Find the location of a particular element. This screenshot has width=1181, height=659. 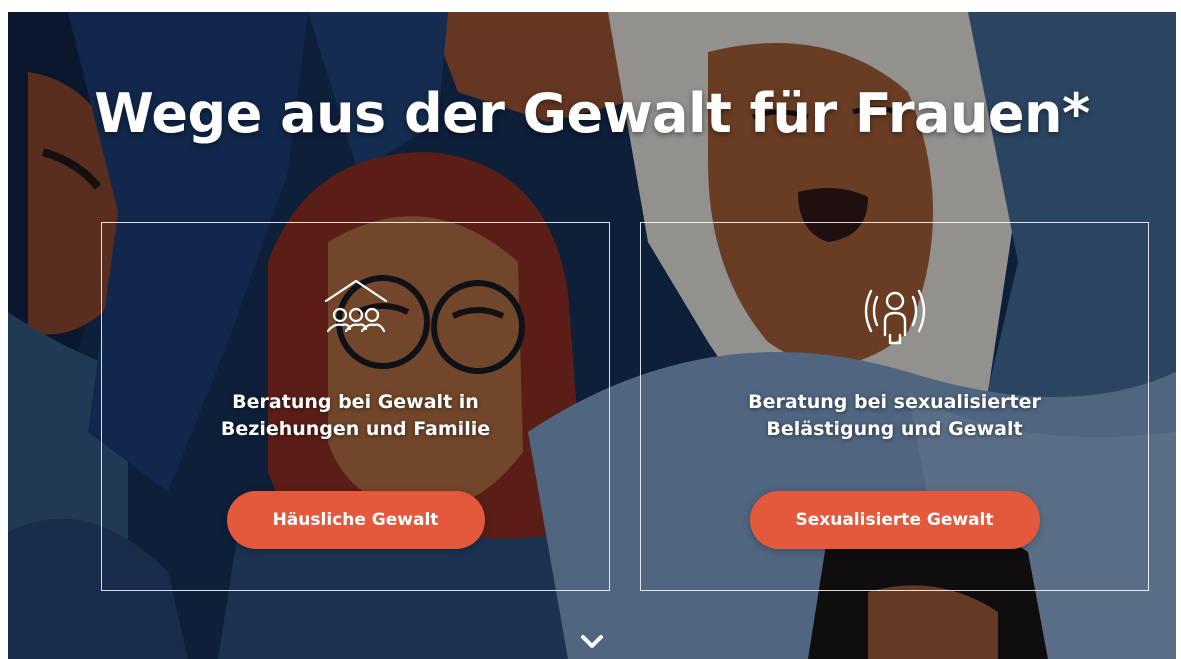

domestic-violence-button: Häusliche Gewalt is located at coordinates (355, 520).